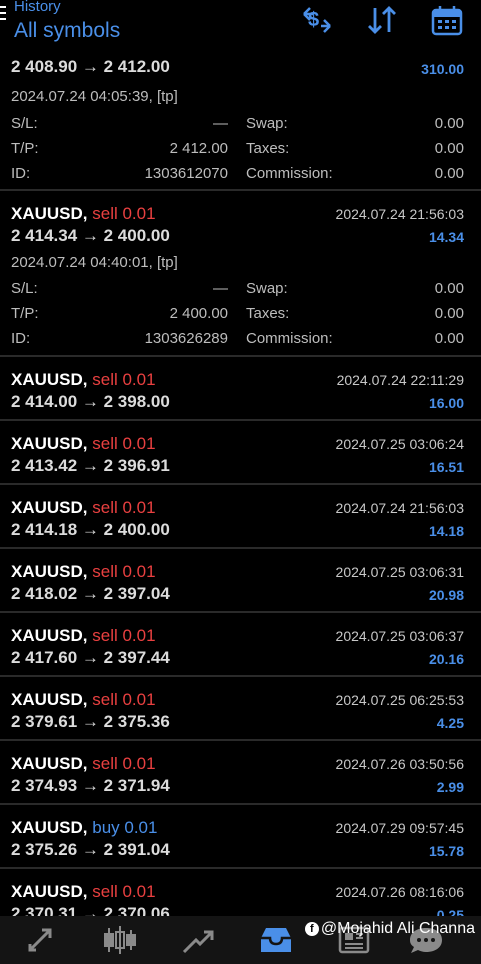 This screenshot has height=964, width=481. I want to click on menu-icon, so click(4, 15).